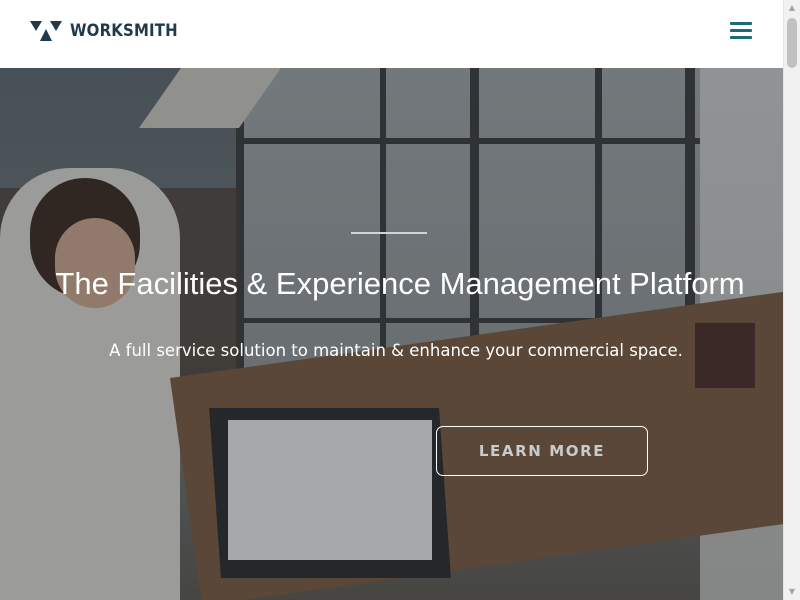  What do you see at coordinates (389, 233) in the screenshot?
I see `hero-divider` at bounding box center [389, 233].